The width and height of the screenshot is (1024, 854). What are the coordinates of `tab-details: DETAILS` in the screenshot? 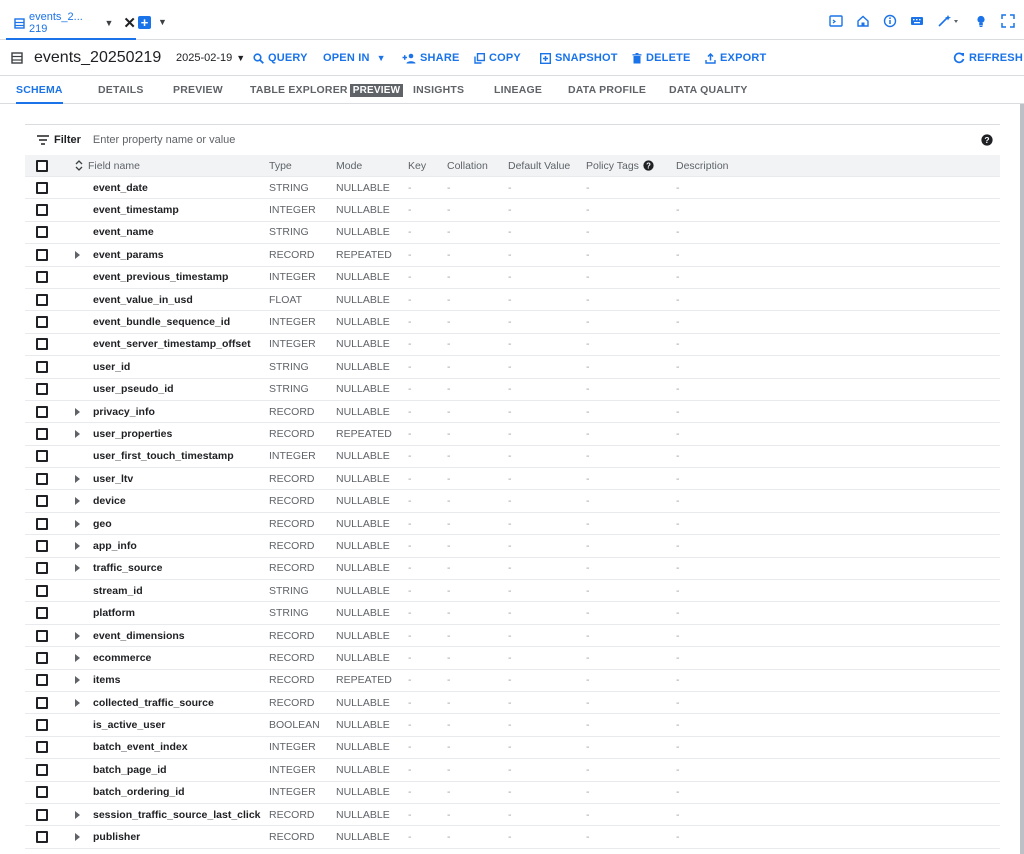 It's located at (121, 90).